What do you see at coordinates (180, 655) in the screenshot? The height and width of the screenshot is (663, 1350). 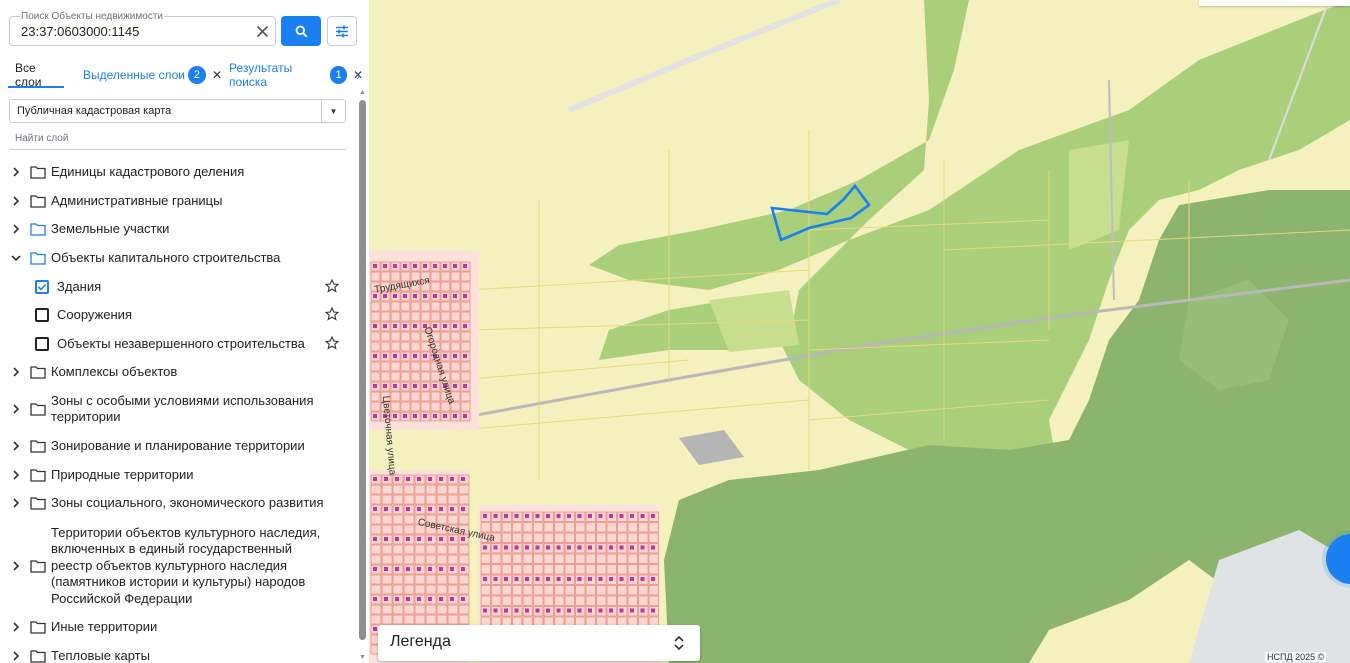 I see `layer-group-item: Тепловые карты` at bounding box center [180, 655].